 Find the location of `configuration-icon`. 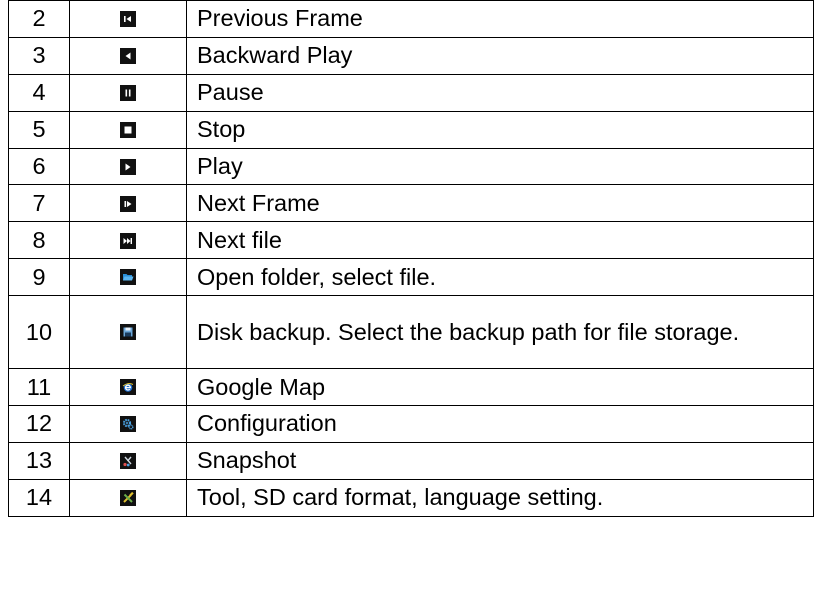

configuration-icon is located at coordinates (128, 424).